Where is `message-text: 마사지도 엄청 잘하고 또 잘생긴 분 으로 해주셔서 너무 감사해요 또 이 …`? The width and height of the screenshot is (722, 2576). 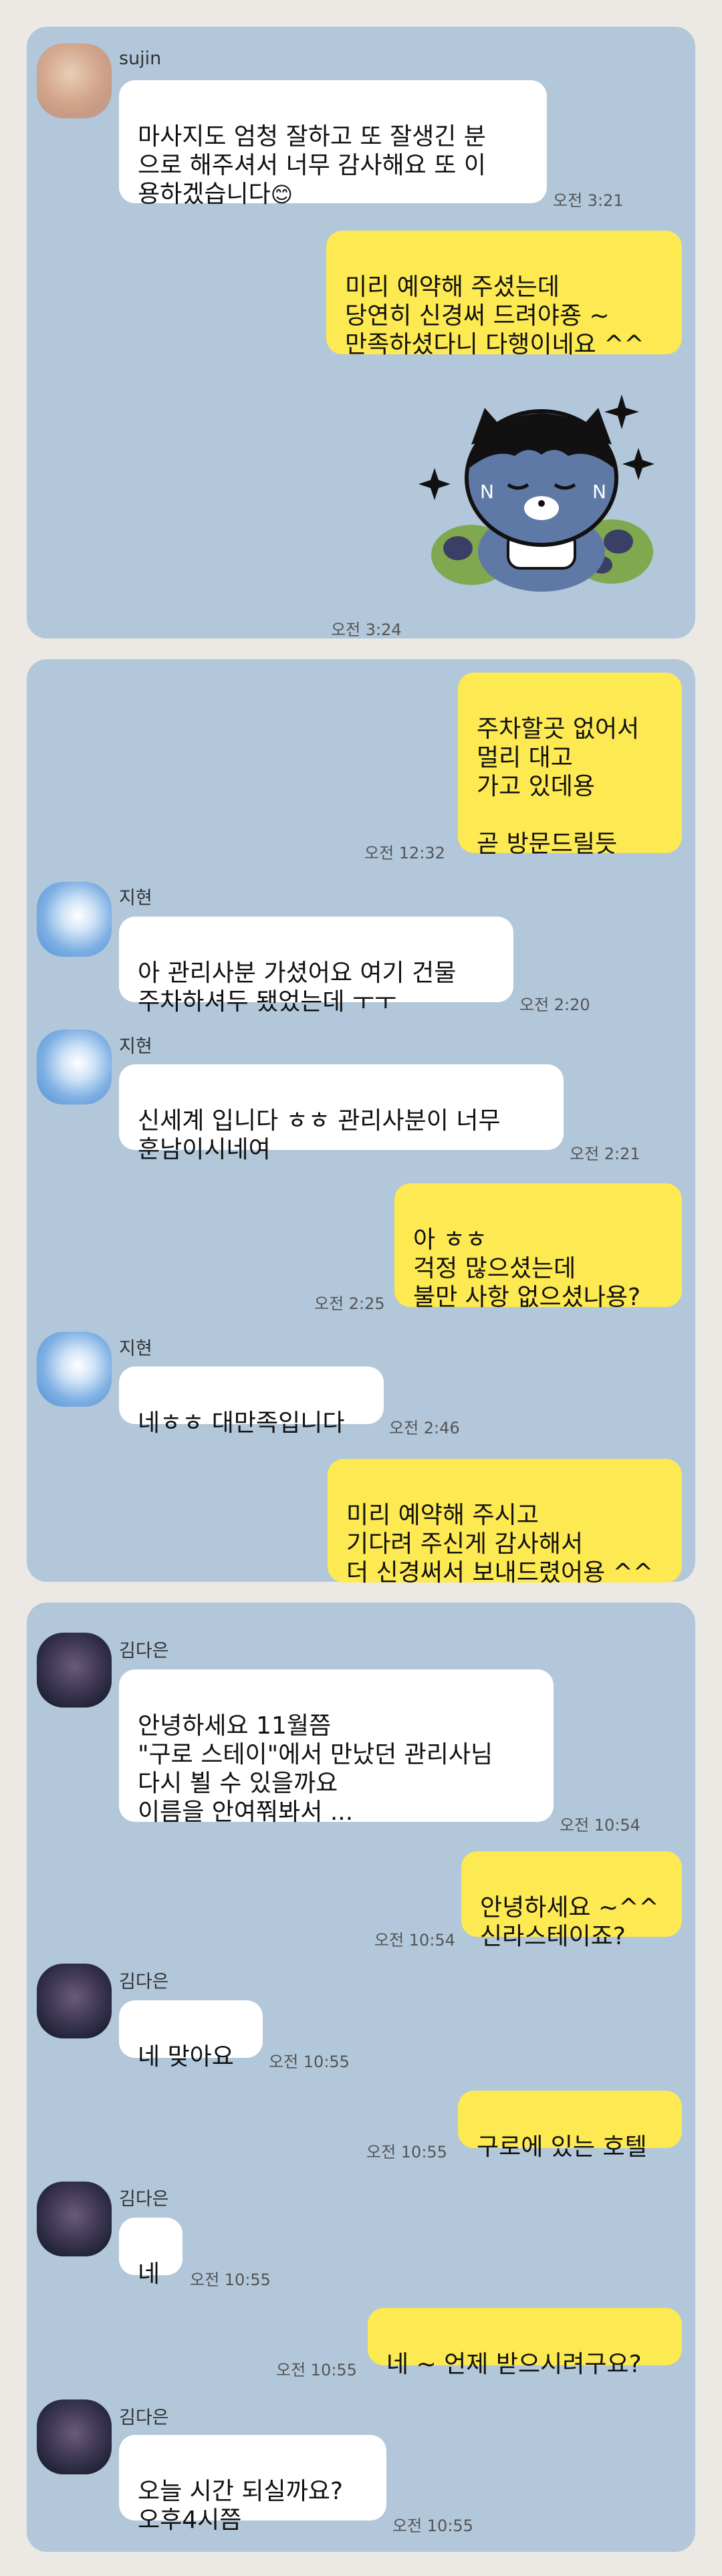
message-text: 마사지도 엄청 잘하고 또 잘생긴 분 으로 해주셔서 너무 감사해요 또 이 … is located at coordinates (312, 165).